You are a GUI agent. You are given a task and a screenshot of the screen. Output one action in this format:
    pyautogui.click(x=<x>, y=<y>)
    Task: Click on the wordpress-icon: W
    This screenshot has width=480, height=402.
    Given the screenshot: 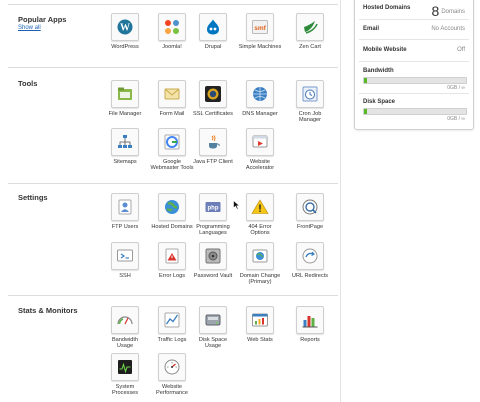 What is the action you would take?
    pyautogui.click(x=125, y=27)
    